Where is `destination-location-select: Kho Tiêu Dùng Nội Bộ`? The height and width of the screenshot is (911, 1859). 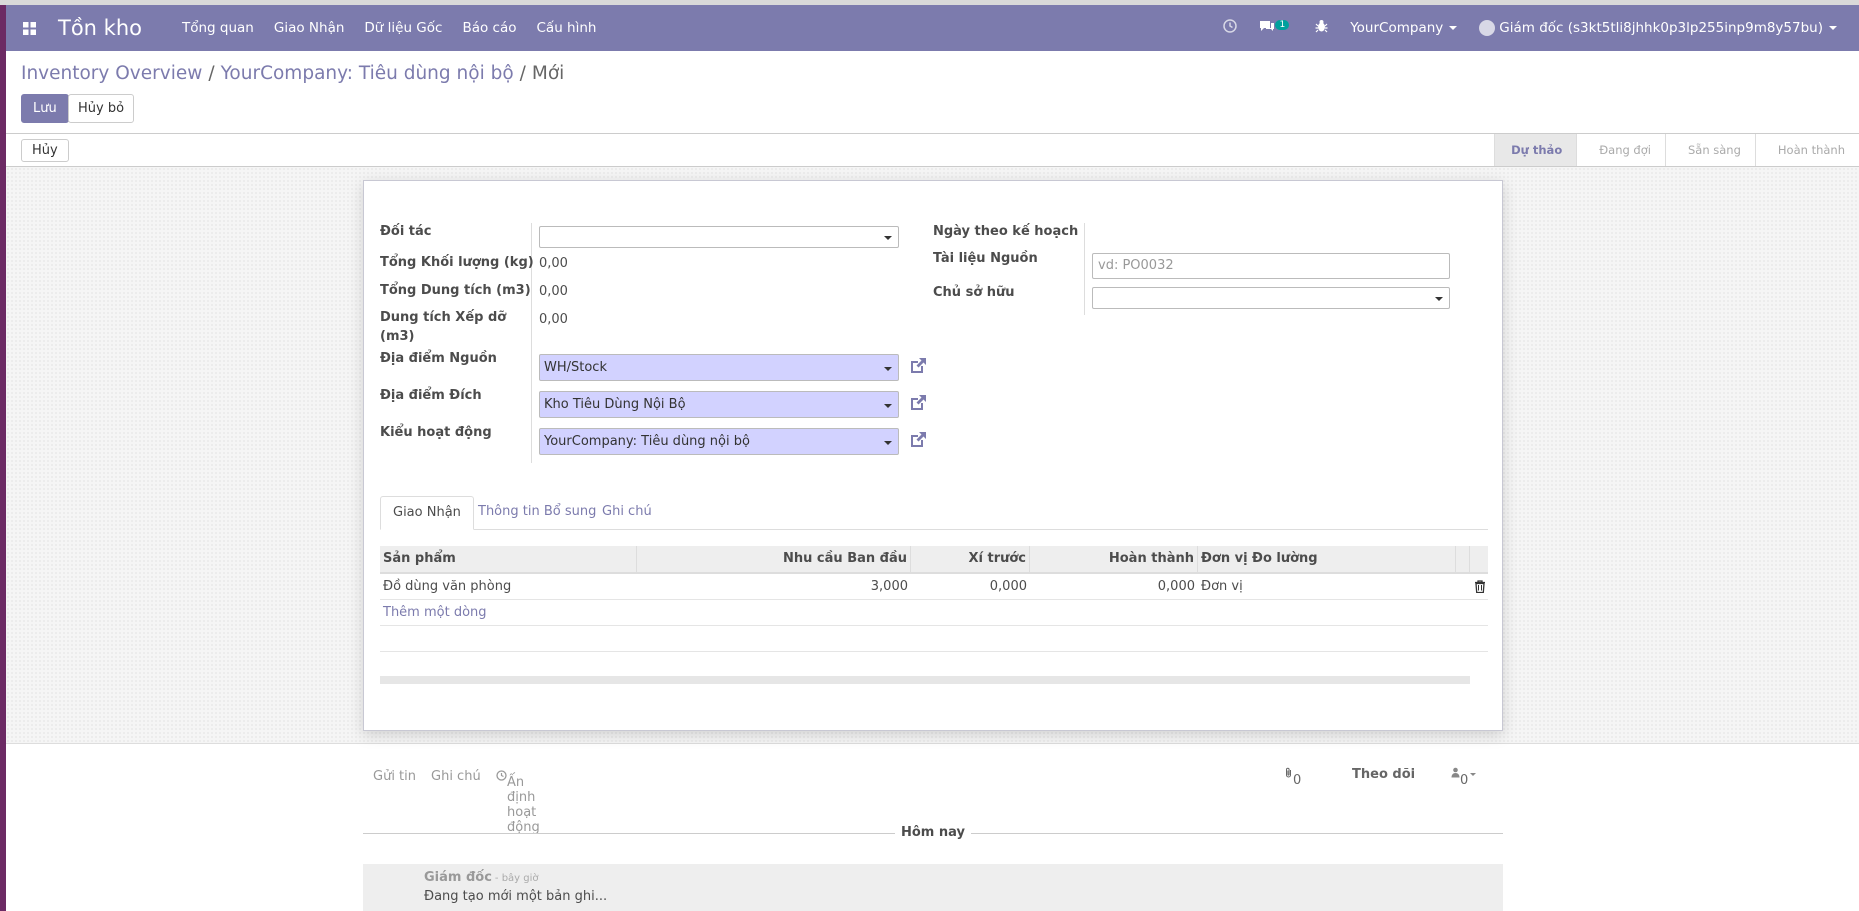 destination-location-select: Kho Tiêu Dùng Nội Bộ is located at coordinates (719, 404).